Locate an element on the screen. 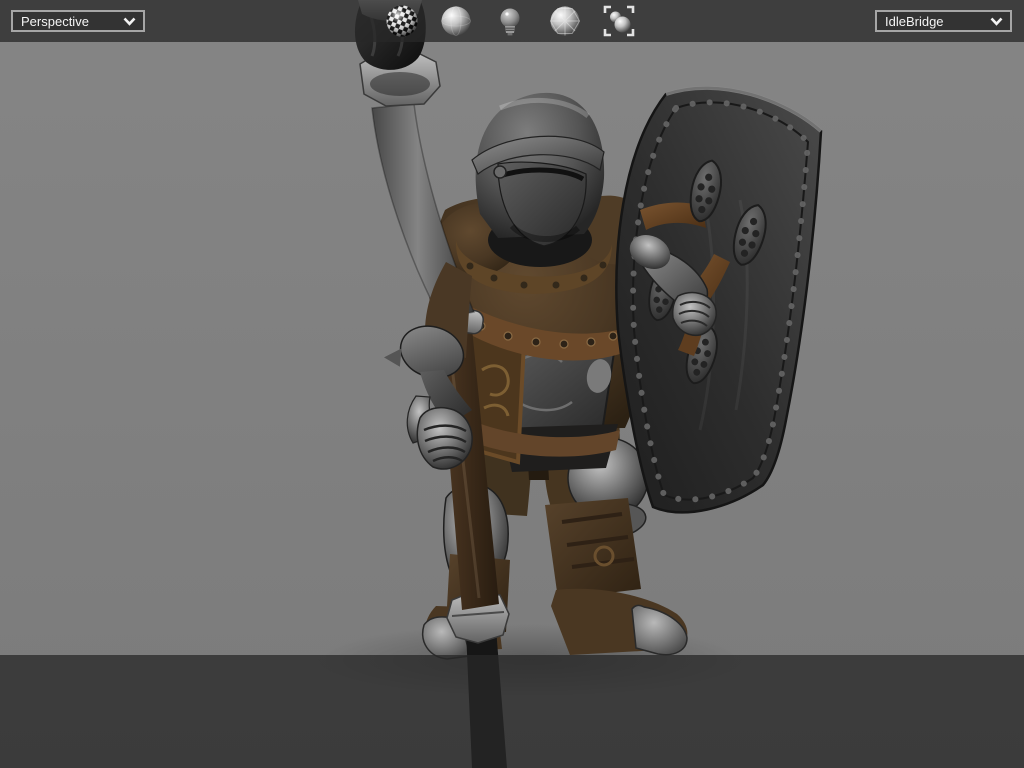 The image size is (1024, 768). light-bulb-button is located at coordinates (510, 21).